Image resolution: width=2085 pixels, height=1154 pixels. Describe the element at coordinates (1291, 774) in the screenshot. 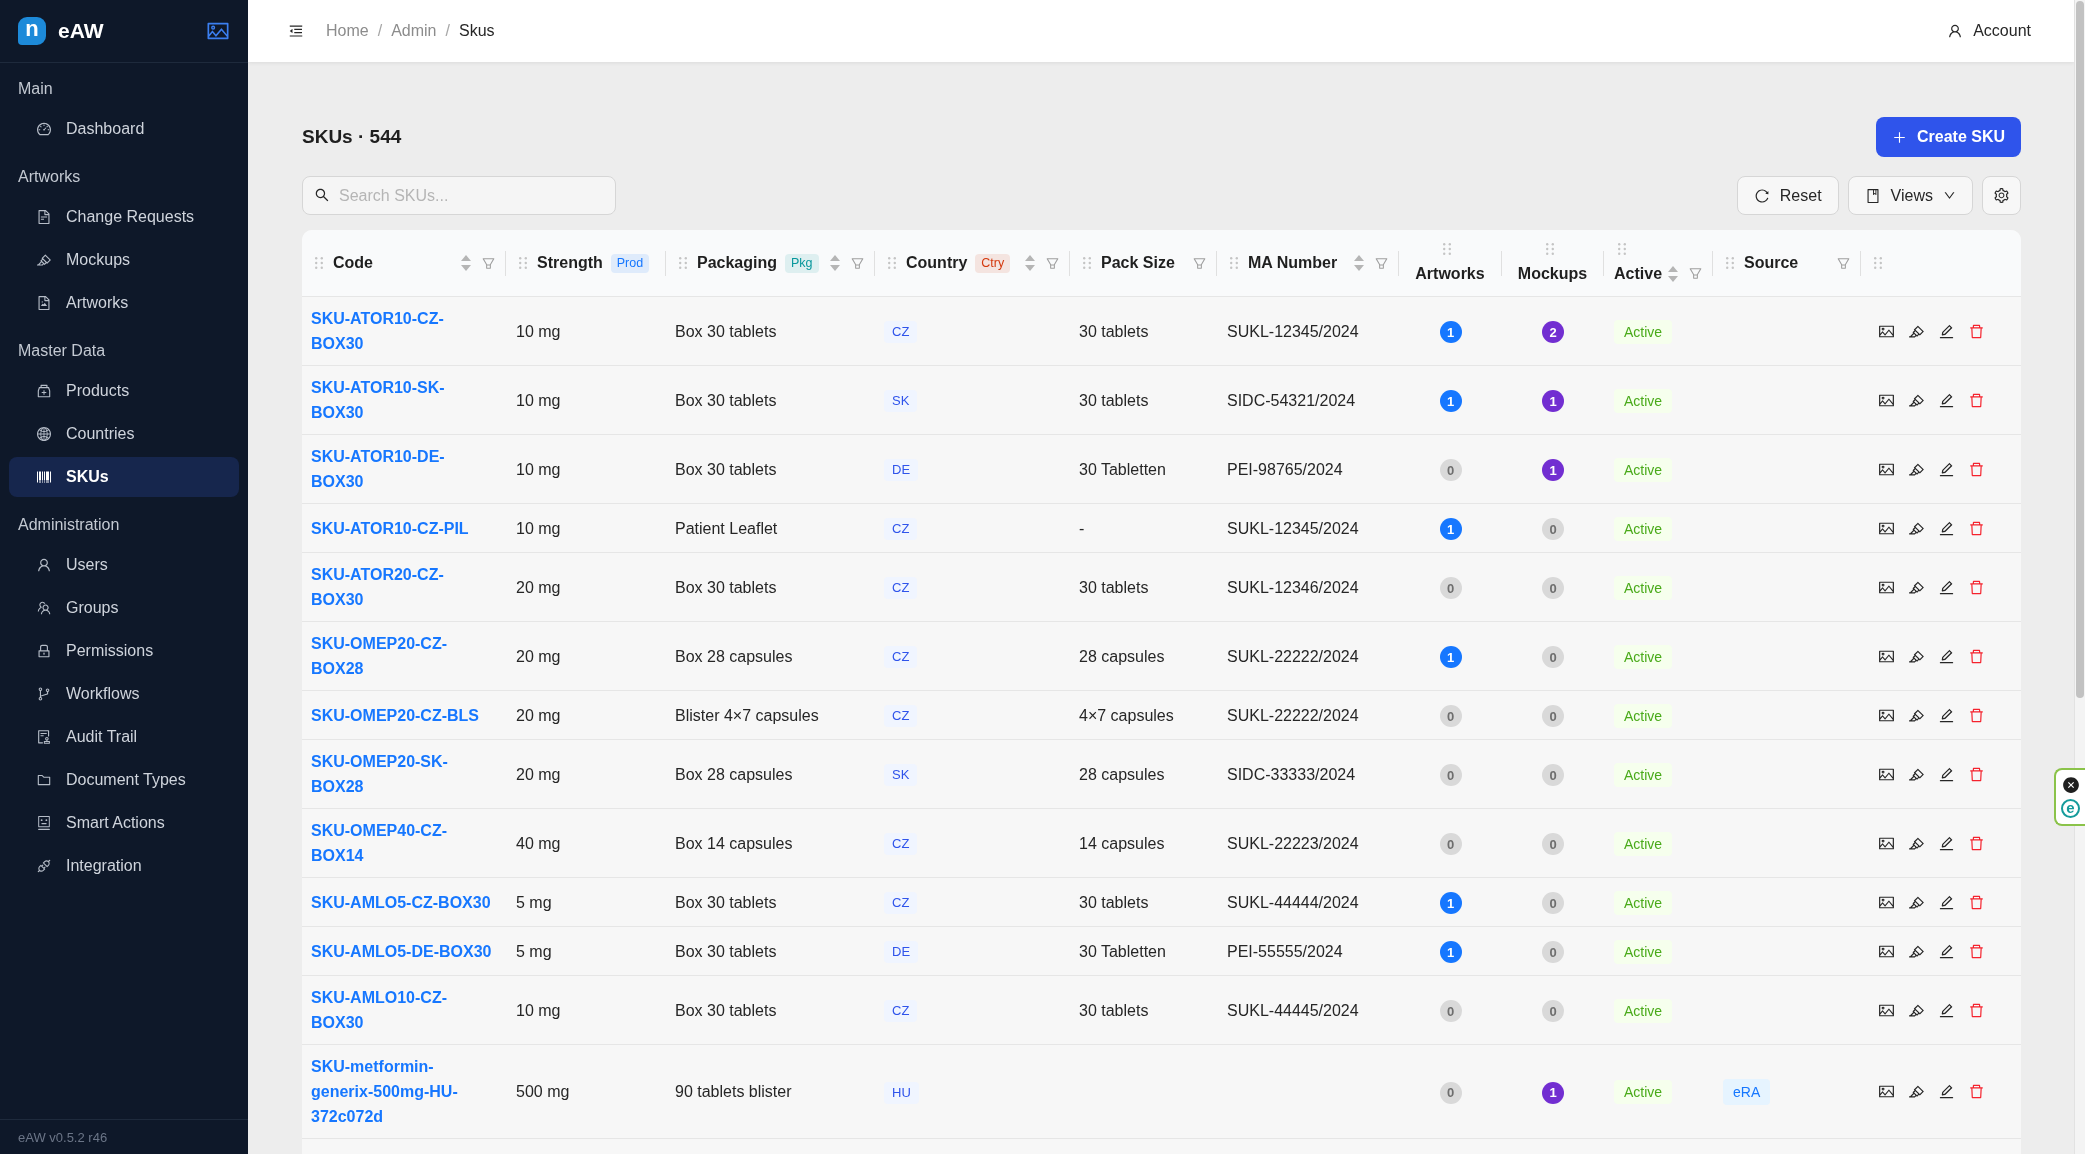

I see `table-cell: SIDC-33333/2024` at that location.